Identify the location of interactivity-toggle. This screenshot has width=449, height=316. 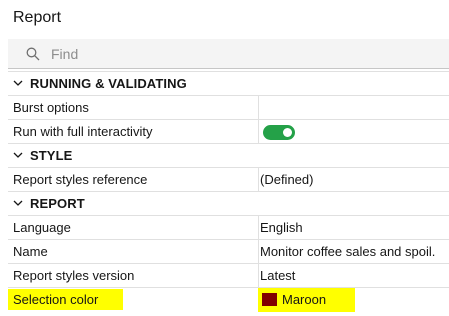
(279, 132).